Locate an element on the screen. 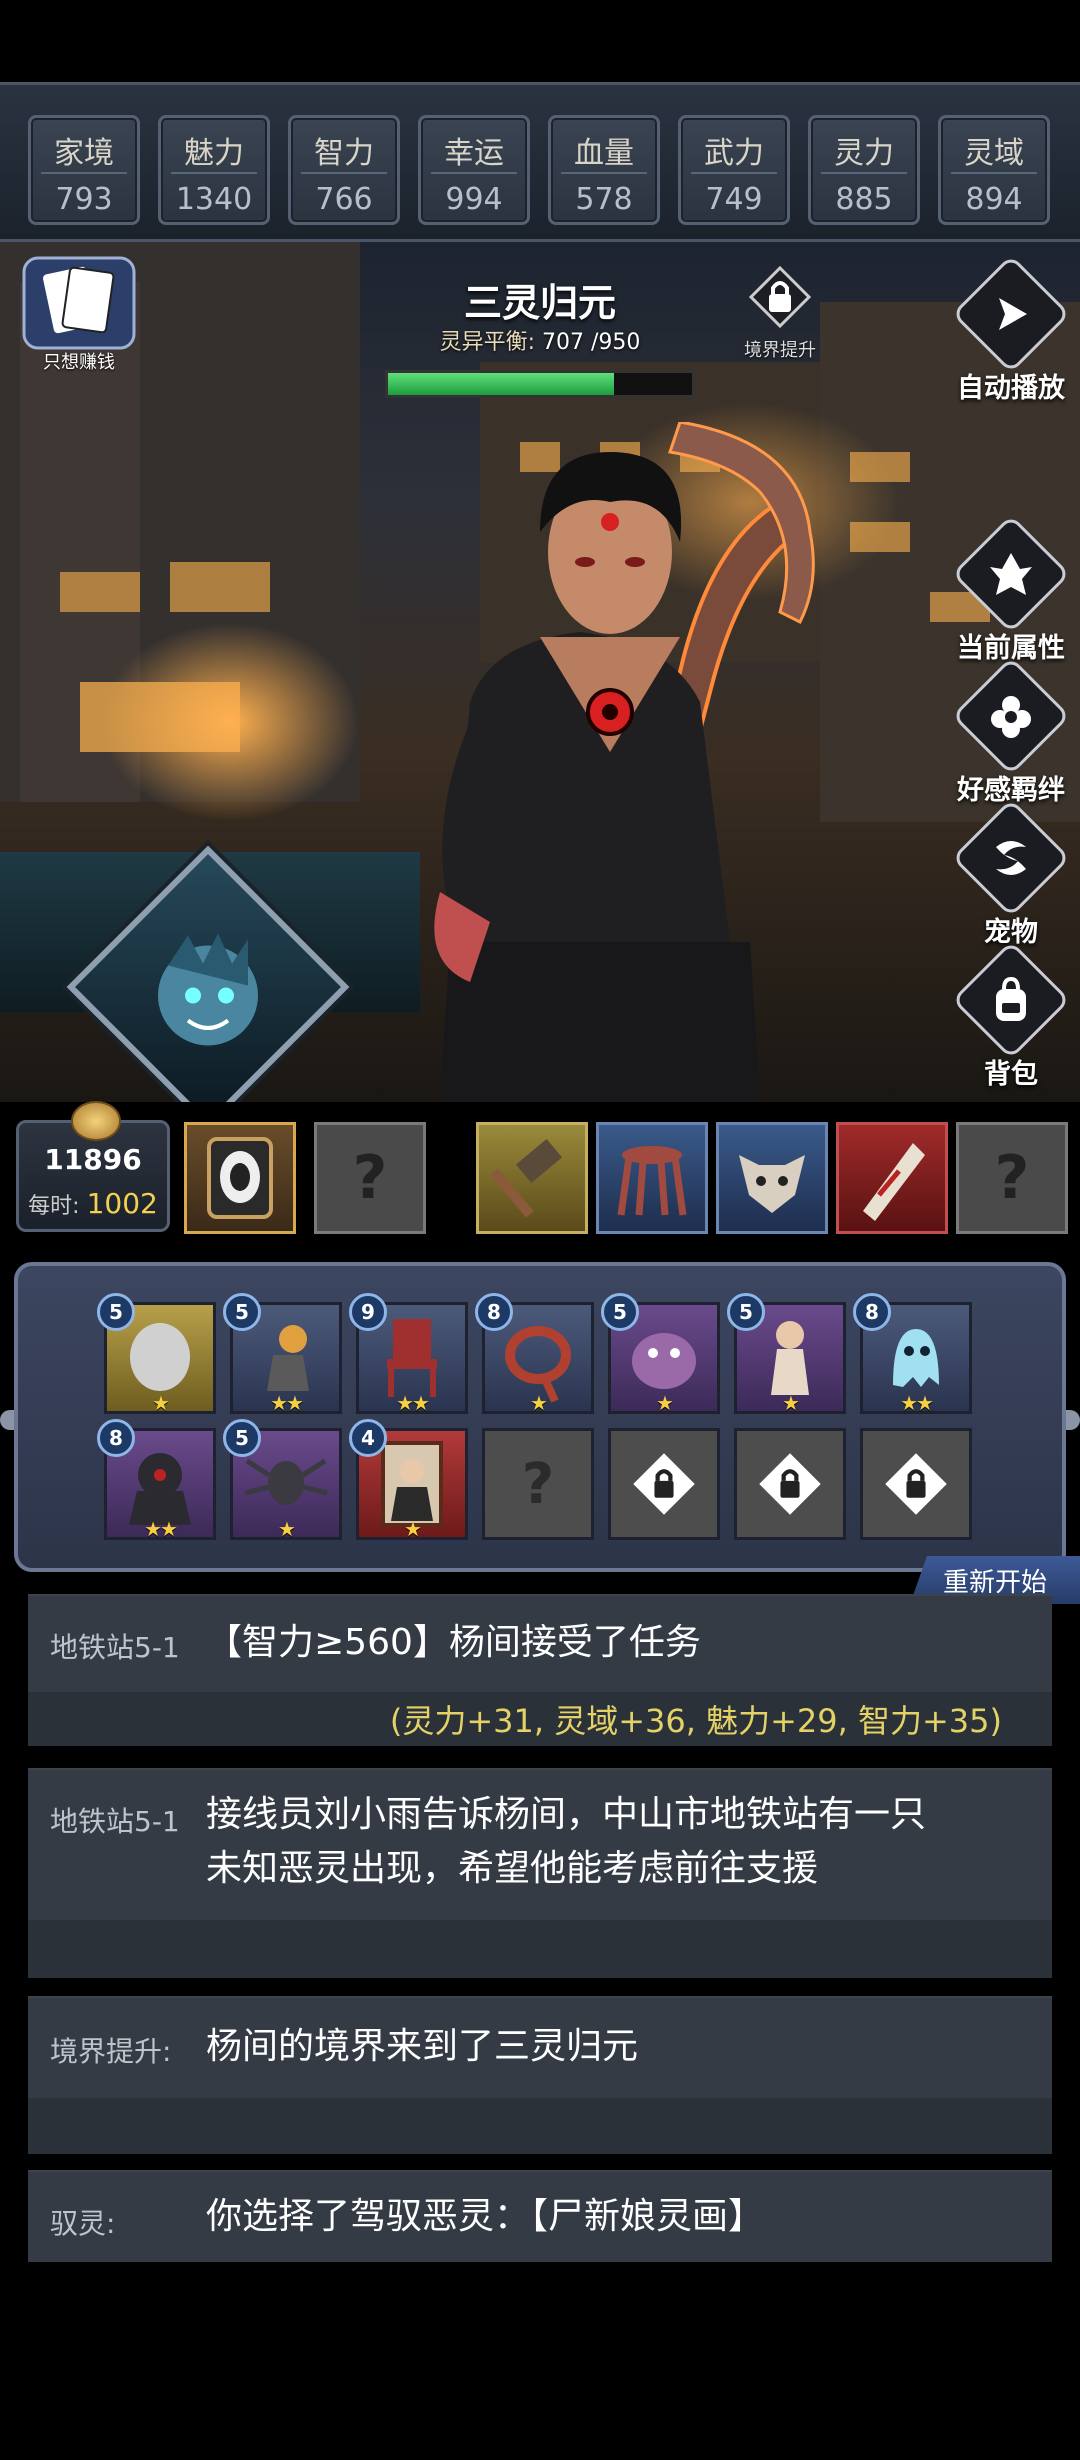  log-text: 杨间的境界来到了三灵归元 is located at coordinates (422, 2046).